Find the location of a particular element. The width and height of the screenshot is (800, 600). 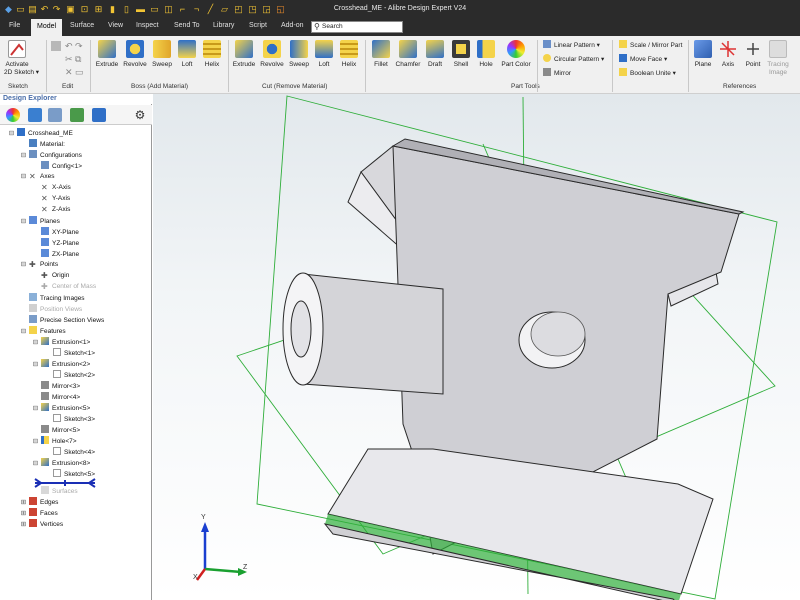

paste-icon: ▭ is located at coordinates (79, 72).